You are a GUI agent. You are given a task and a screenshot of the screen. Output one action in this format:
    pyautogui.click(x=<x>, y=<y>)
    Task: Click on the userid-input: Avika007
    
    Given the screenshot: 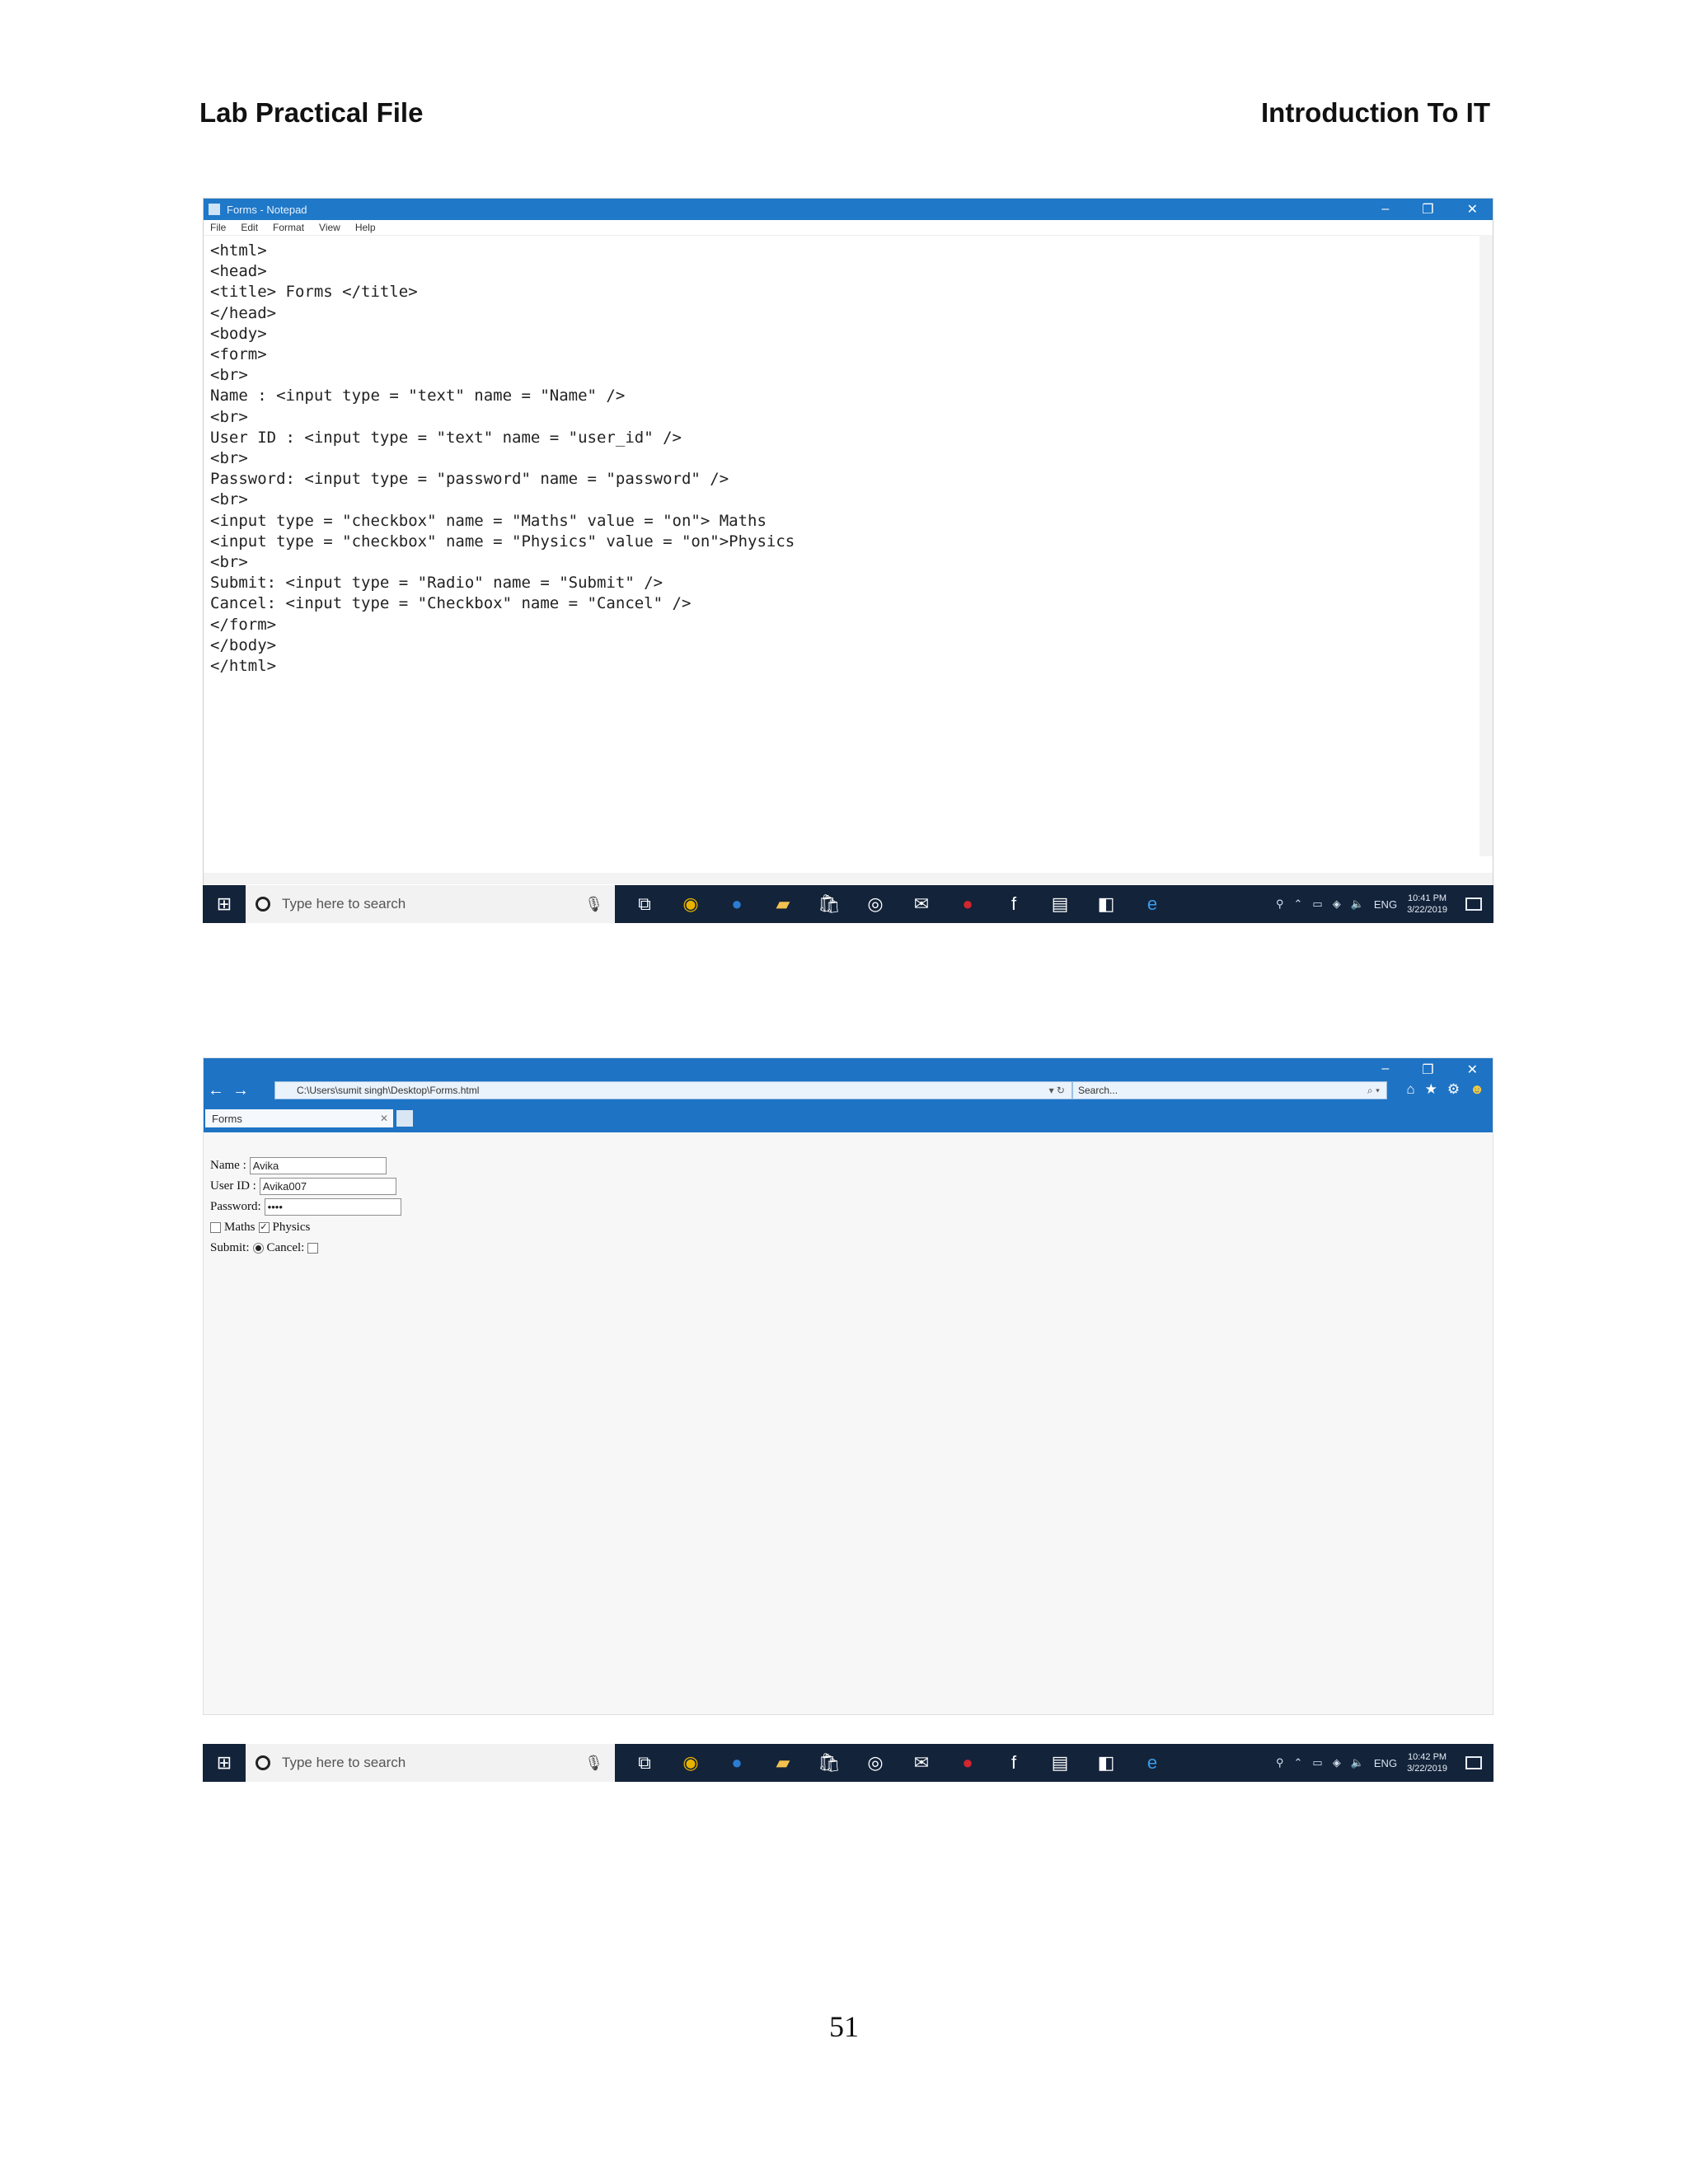 What is the action you would take?
    pyautogui.click(x=328, y=1186)
    